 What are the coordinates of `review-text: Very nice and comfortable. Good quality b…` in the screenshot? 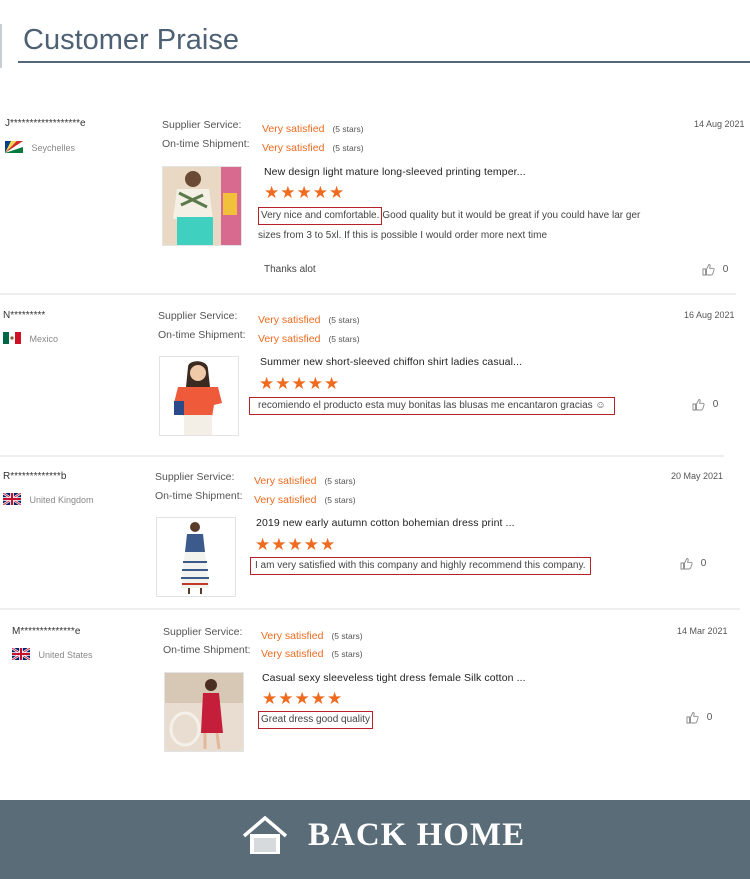 It's located at (458, 224).